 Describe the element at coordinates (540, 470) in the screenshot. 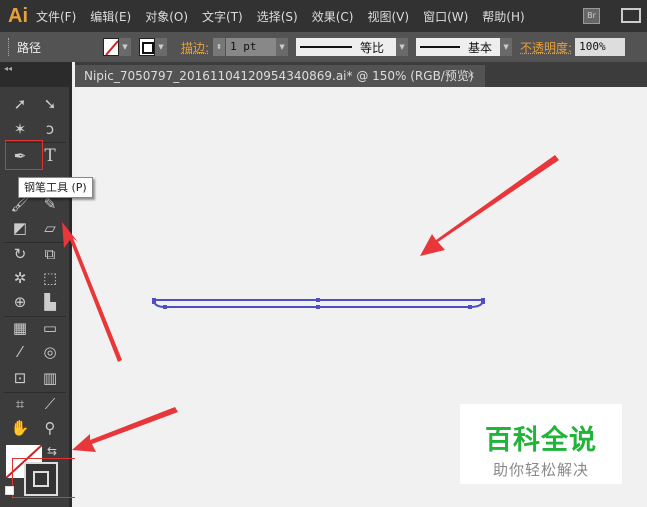

I see `watermark-subtitle: 助你轻松解决` at that location.